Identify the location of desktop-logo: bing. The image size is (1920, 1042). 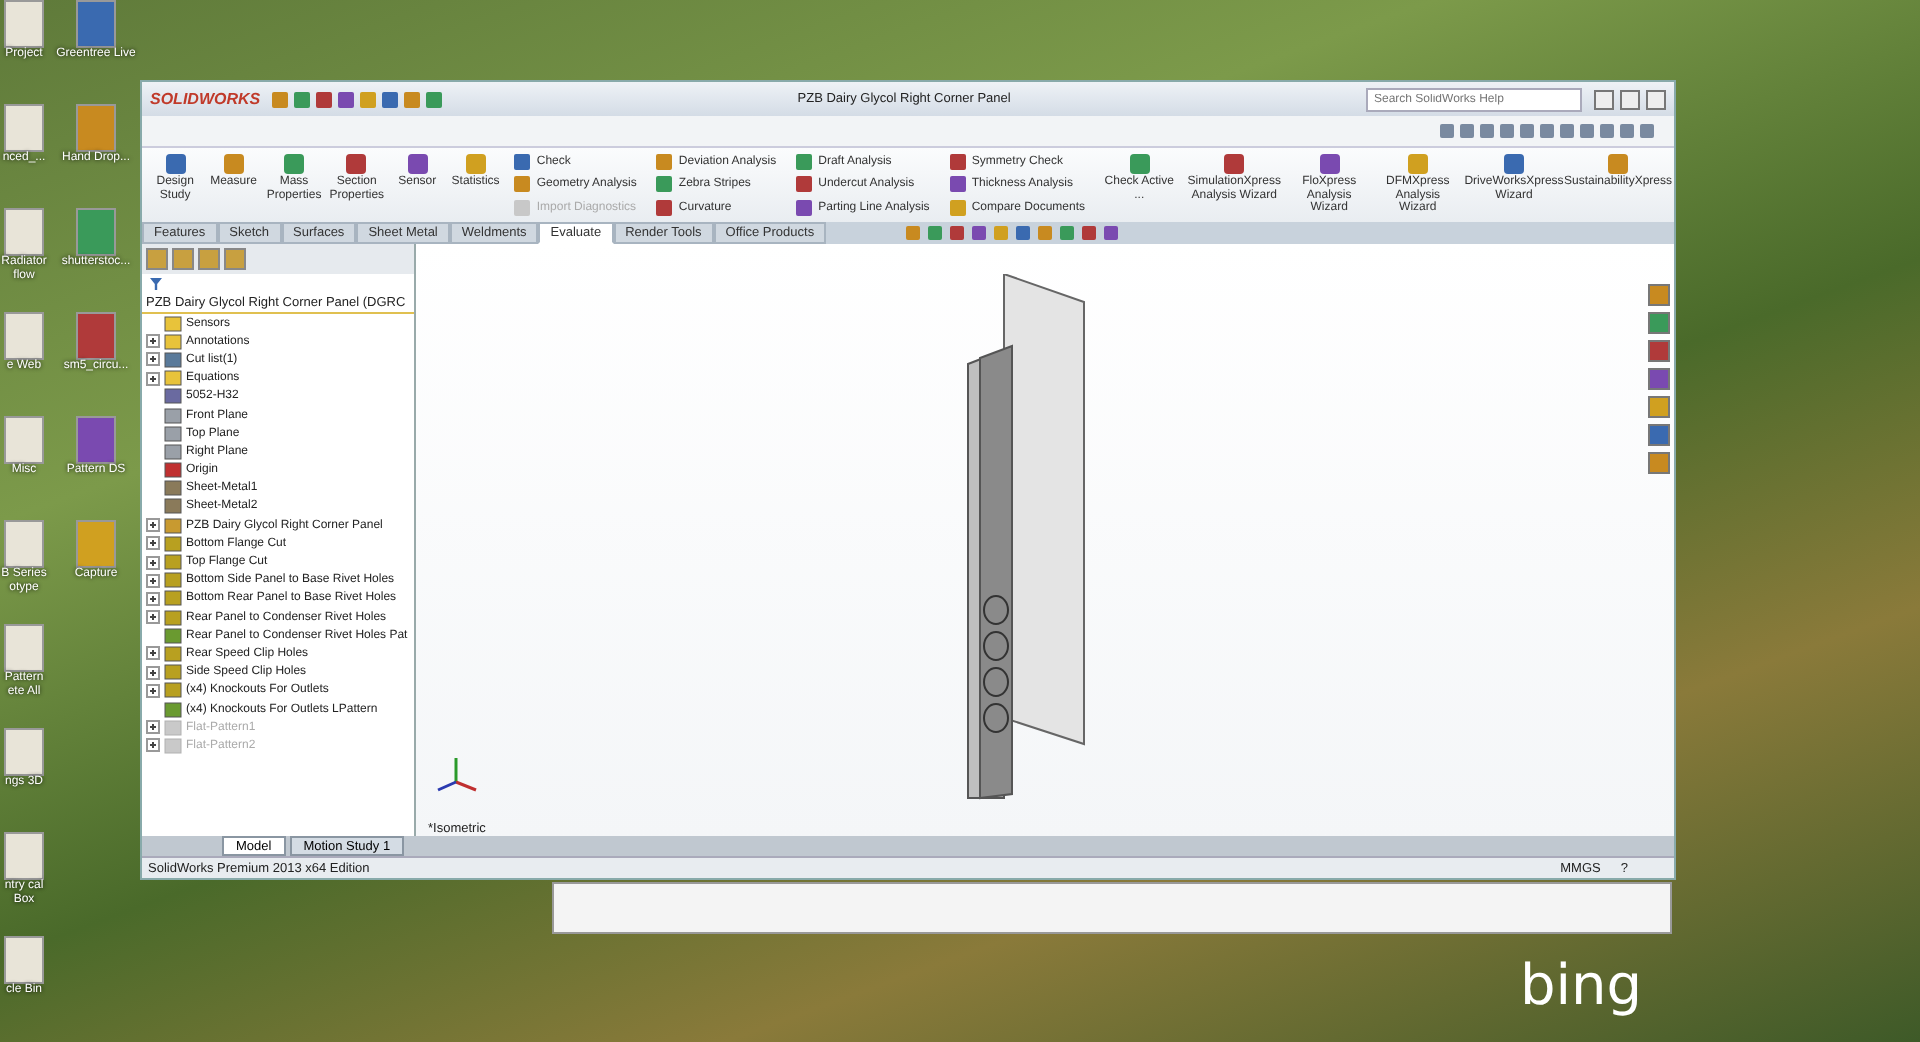
(1581, 985).